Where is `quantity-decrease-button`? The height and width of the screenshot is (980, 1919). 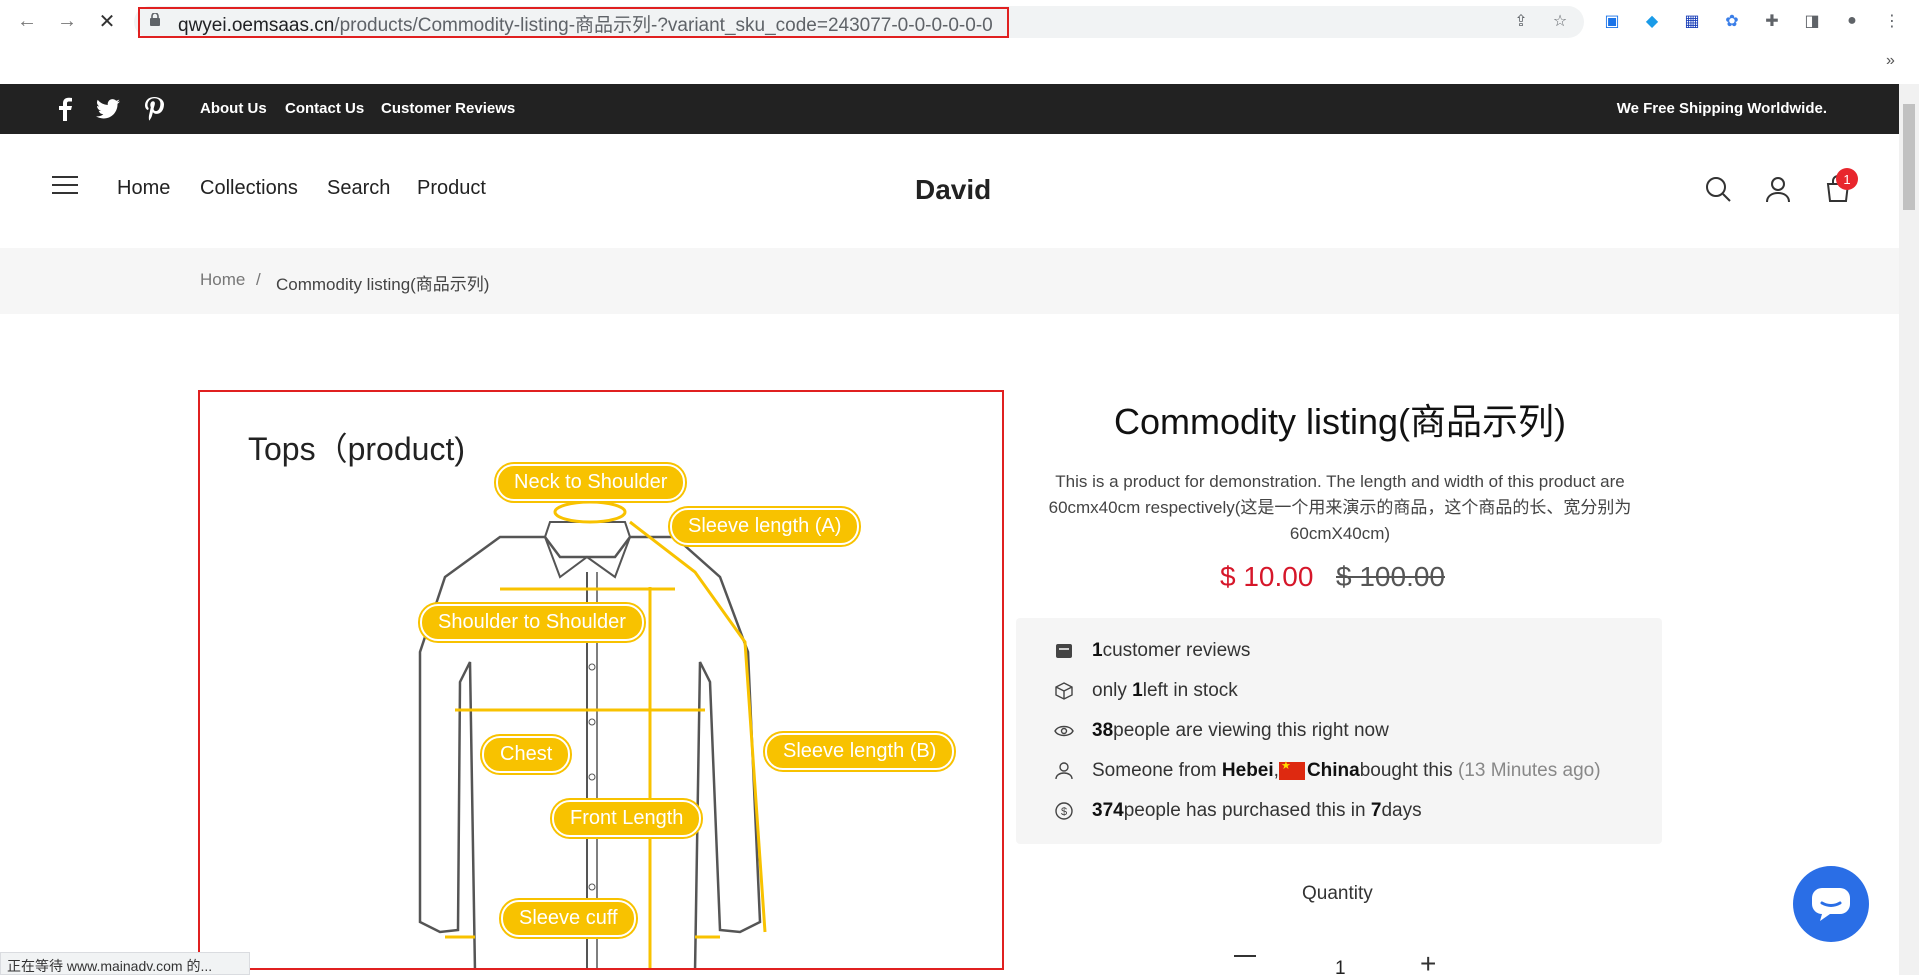 quantity-decrease-button is located at coordinates (1245, 956).